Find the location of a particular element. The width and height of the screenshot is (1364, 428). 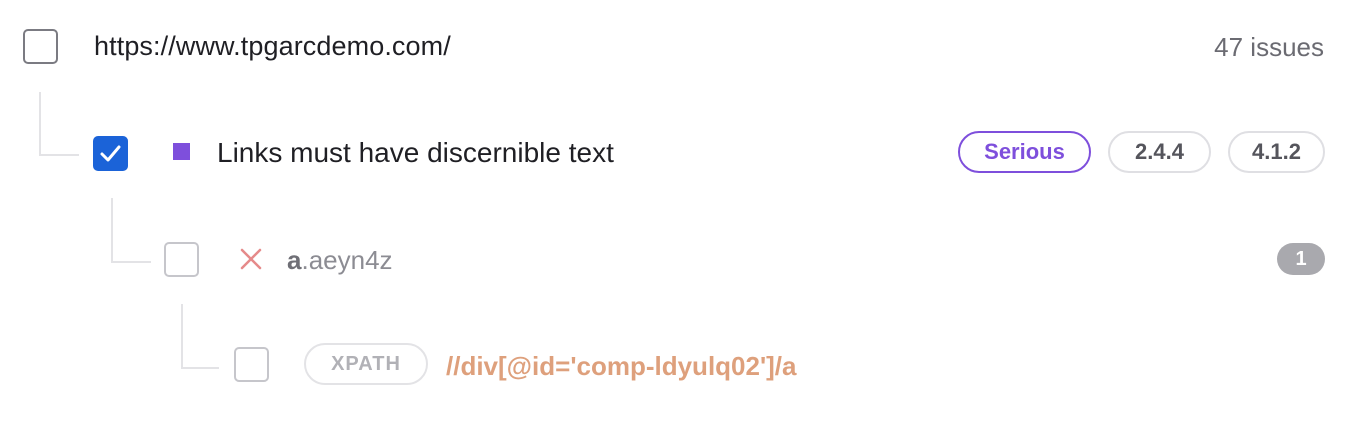

issue-count: 47 issues is located at coordinates (1269, 47).